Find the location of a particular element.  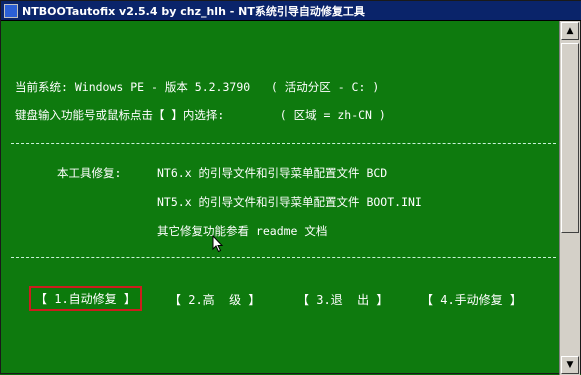

repair-label: 本工具修复: is located at coordinates (89, 173).